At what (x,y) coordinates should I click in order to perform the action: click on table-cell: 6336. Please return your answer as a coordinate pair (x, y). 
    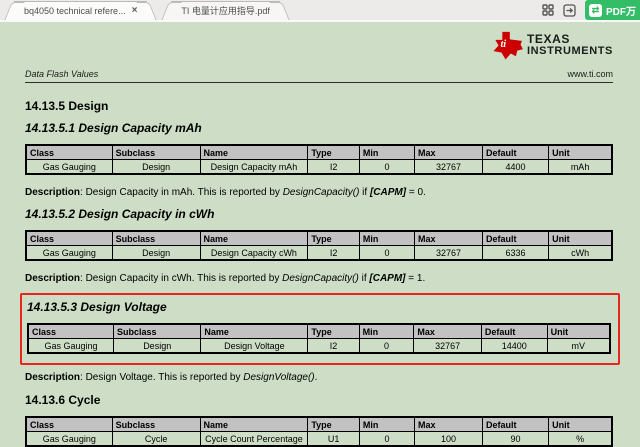
    Looking at the image, I should click on (515, 253).